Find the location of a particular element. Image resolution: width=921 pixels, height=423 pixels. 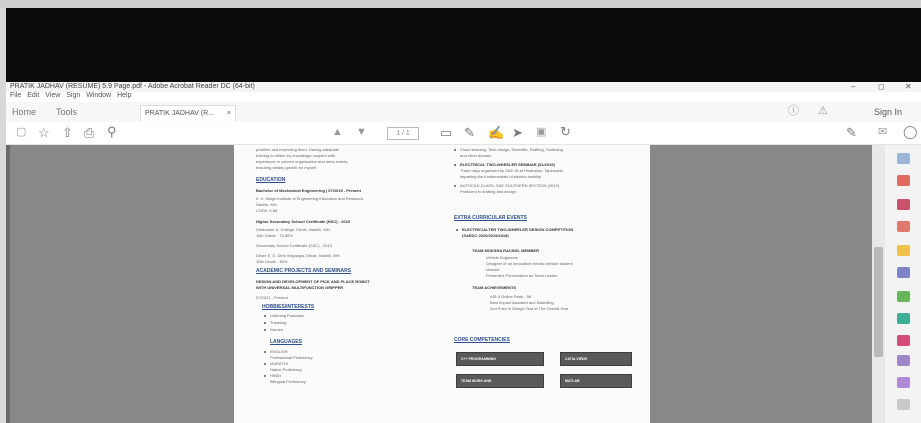

scan-ocr-icon is located at coordinates (903, 318).